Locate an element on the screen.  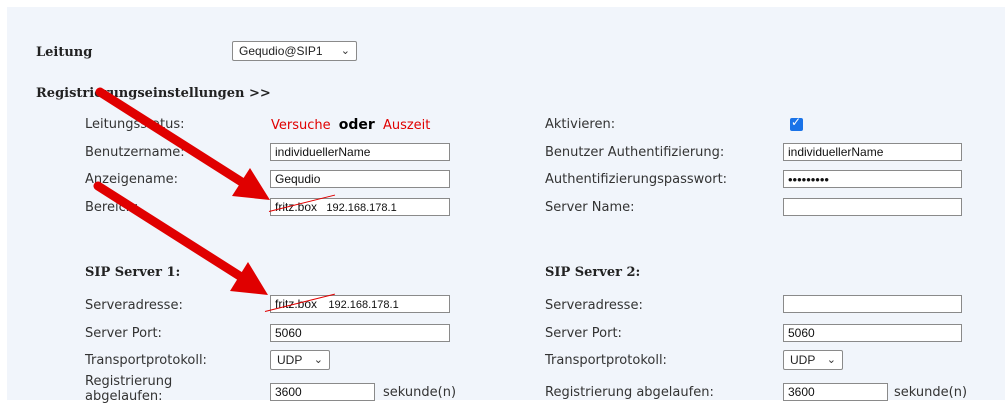
display-name-label: Anzeigename: is located at coordinates (132, 179).